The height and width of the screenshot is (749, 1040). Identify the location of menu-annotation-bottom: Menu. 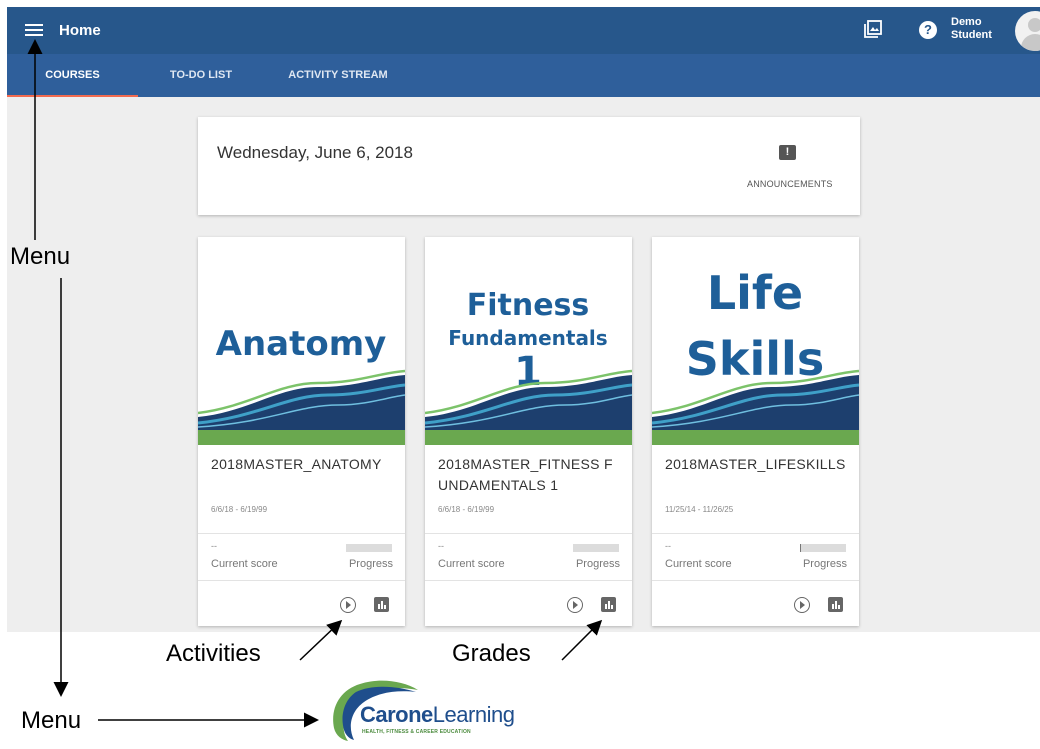
(51, 720).